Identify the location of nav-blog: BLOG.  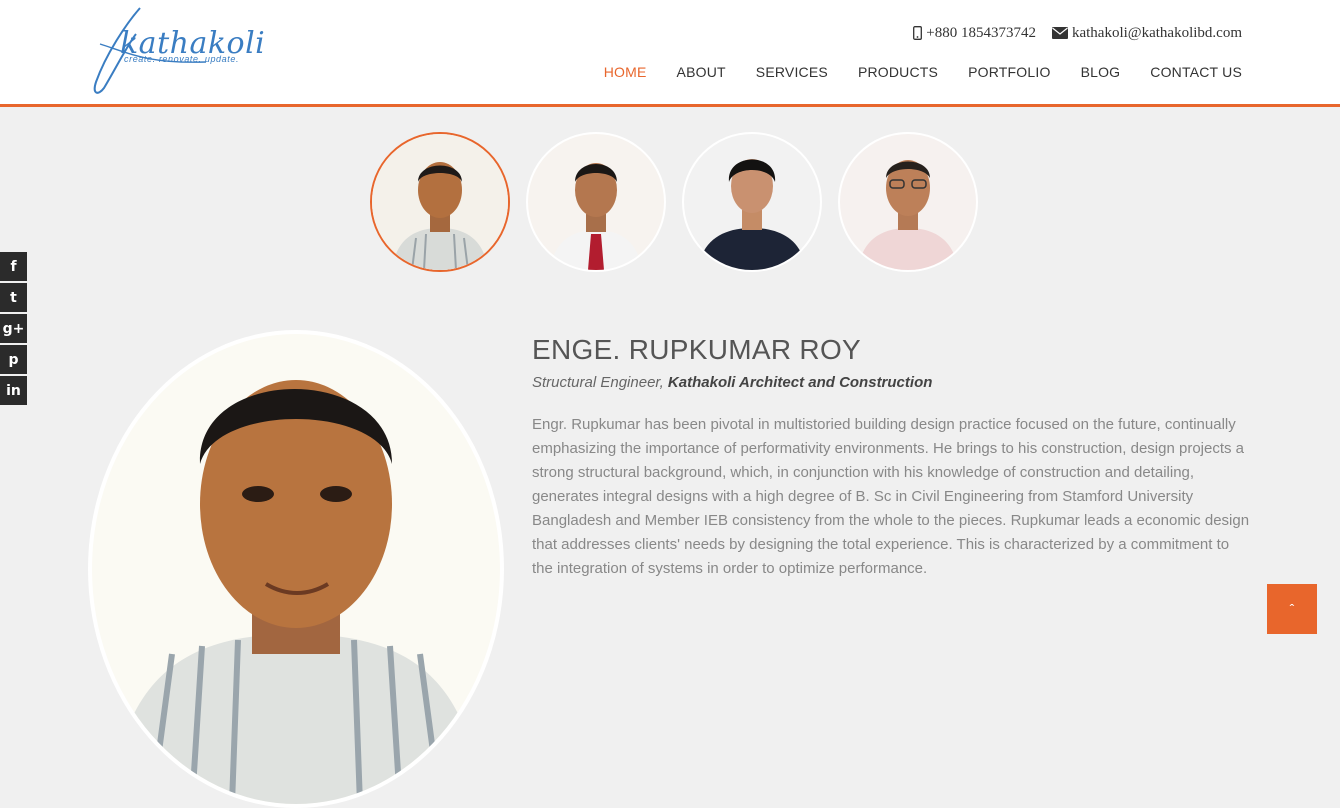
(1101, 75).